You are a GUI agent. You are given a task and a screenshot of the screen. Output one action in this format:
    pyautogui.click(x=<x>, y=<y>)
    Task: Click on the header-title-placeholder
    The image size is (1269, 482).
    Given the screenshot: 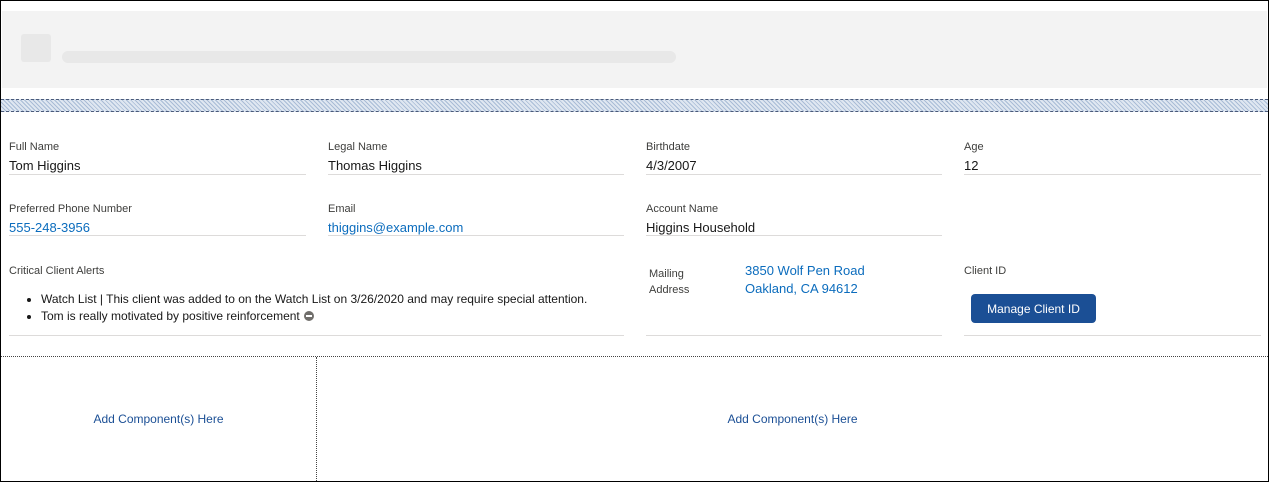 What is the action you would take?
    pyautogui.click(x=369, y=57)
    